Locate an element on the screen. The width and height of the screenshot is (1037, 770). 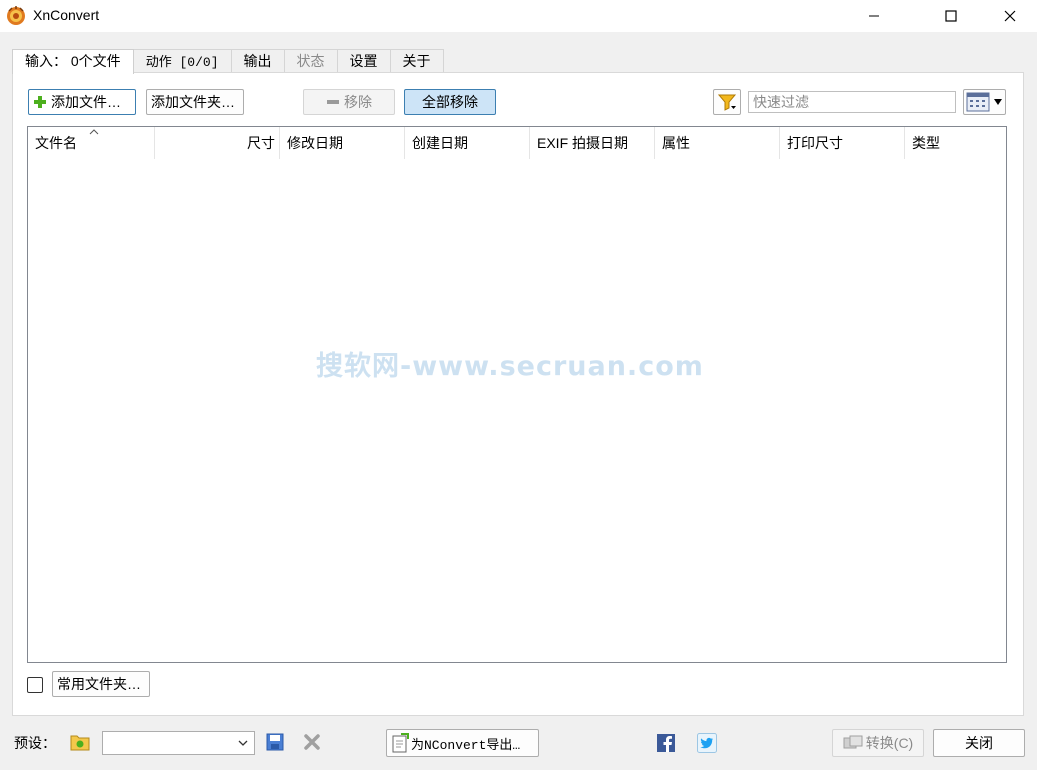
title-bar: XnConvert is located at coordinates (518, 16).